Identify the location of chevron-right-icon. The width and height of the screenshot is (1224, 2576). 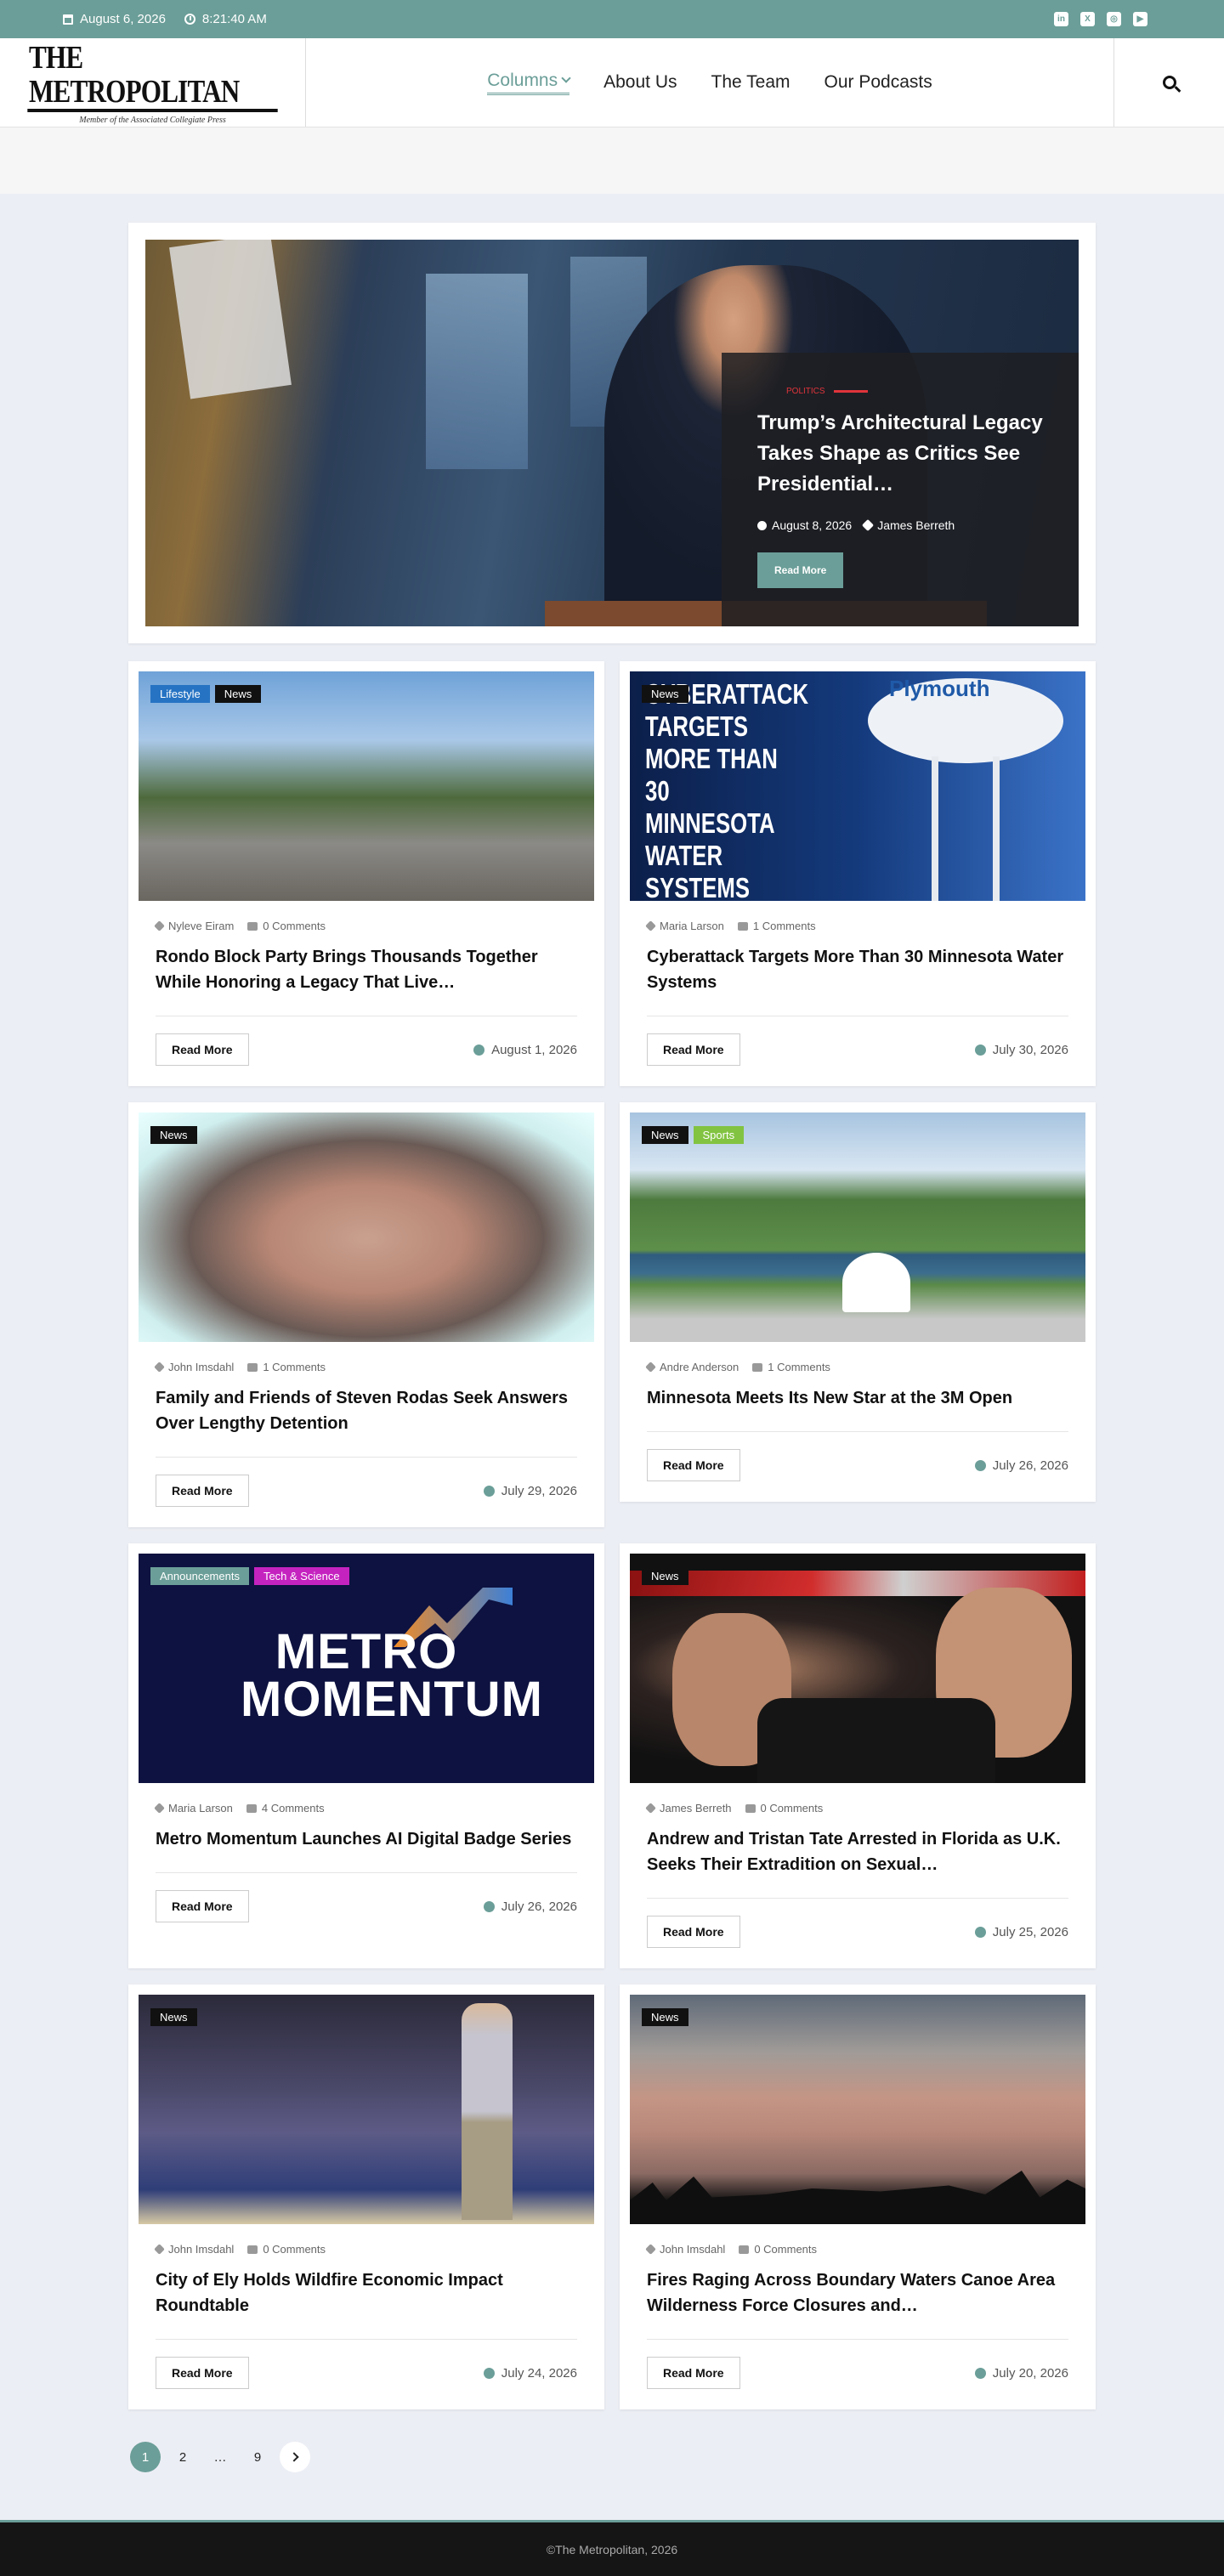
(293, 2457).